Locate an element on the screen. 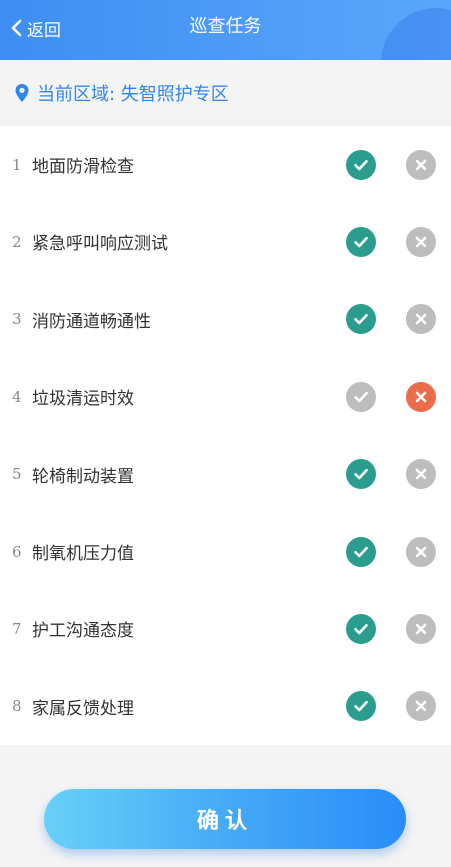 This screenshot has width=451, height=867. task-row: 3 消防通道畅通性 is located at coordinates (225, 319).